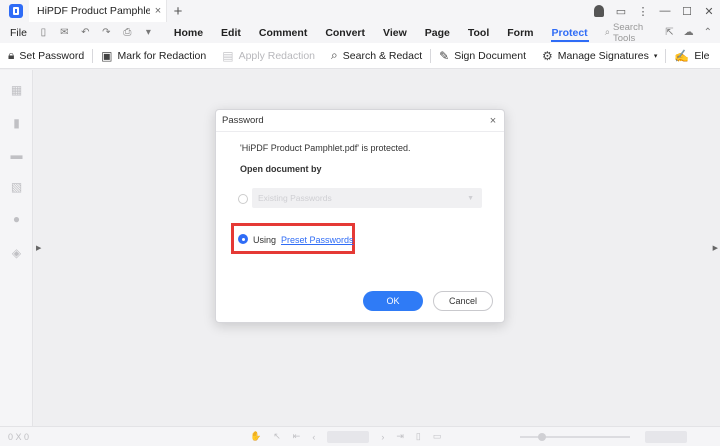 This screenshot has height=446, width=720. Describe the element at coordinates (16, 187) in the screenshot. I see `attachments-icon: ▧` at that location.